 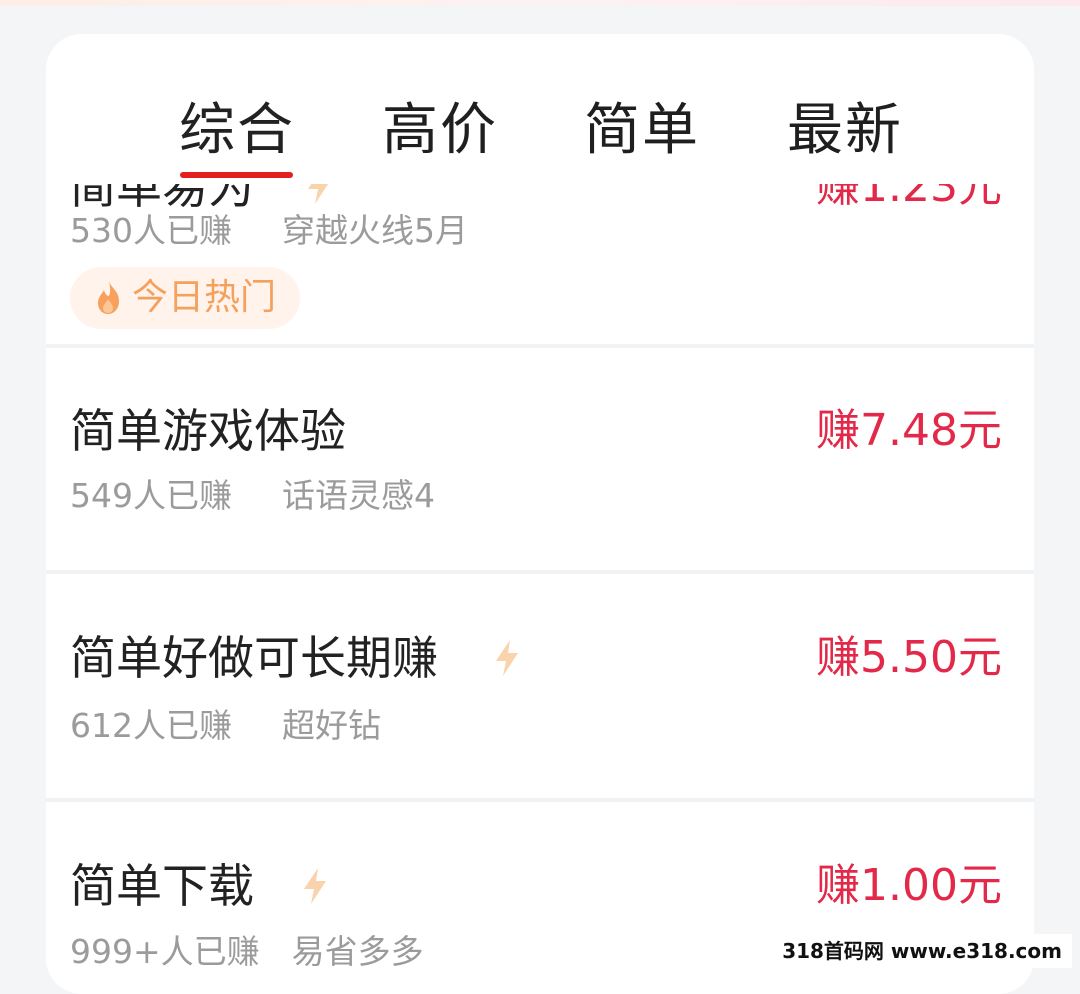 What do you see at coordinates (440, 130) in the screenshot?
I see `tab-label: 高价` at bounding box center [440, 130].